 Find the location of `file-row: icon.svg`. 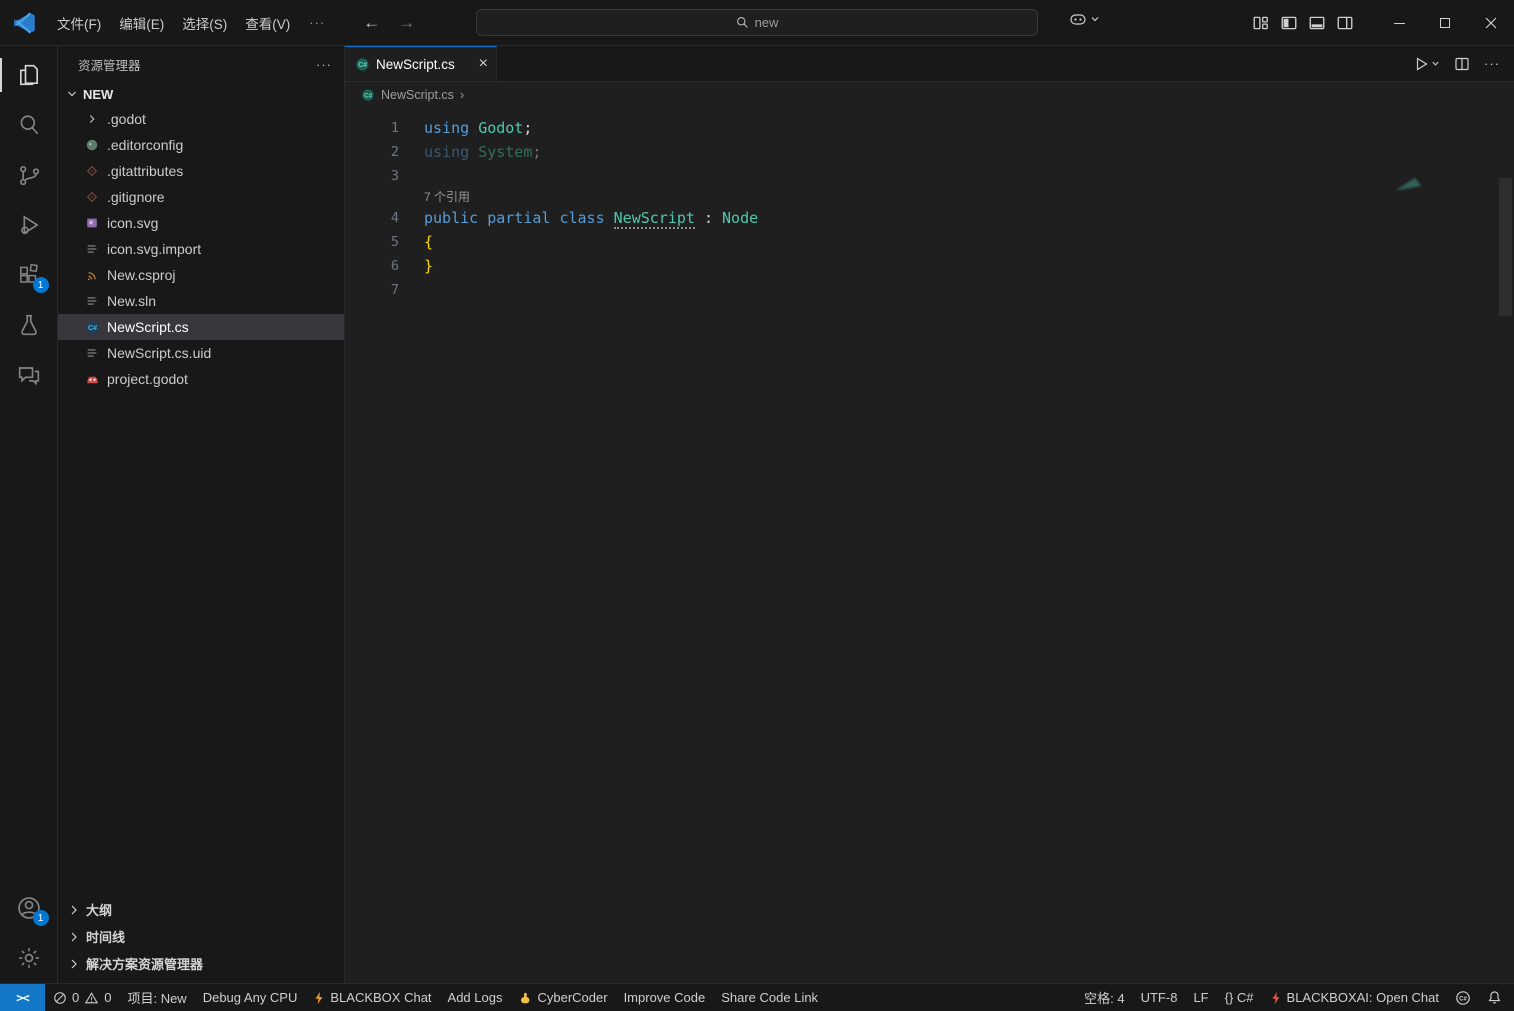

file-row: icon.svg is located at coordinates (201, 223).